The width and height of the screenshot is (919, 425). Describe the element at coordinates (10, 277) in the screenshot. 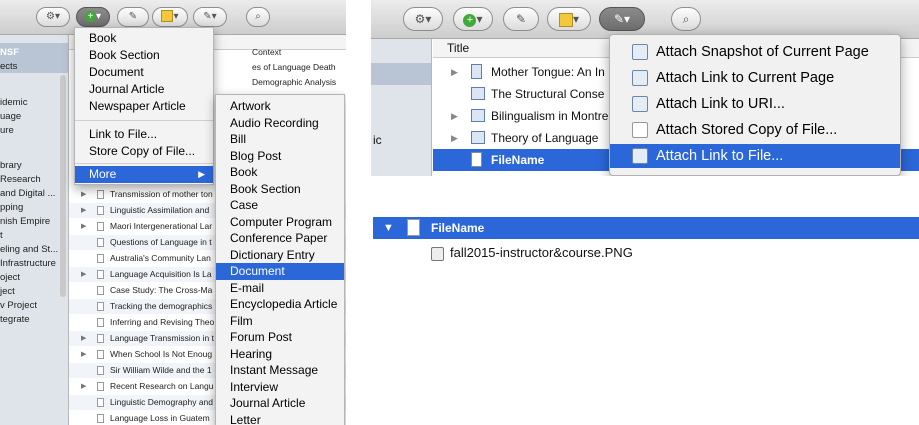

I see `sidebar-item: oject` at that location.